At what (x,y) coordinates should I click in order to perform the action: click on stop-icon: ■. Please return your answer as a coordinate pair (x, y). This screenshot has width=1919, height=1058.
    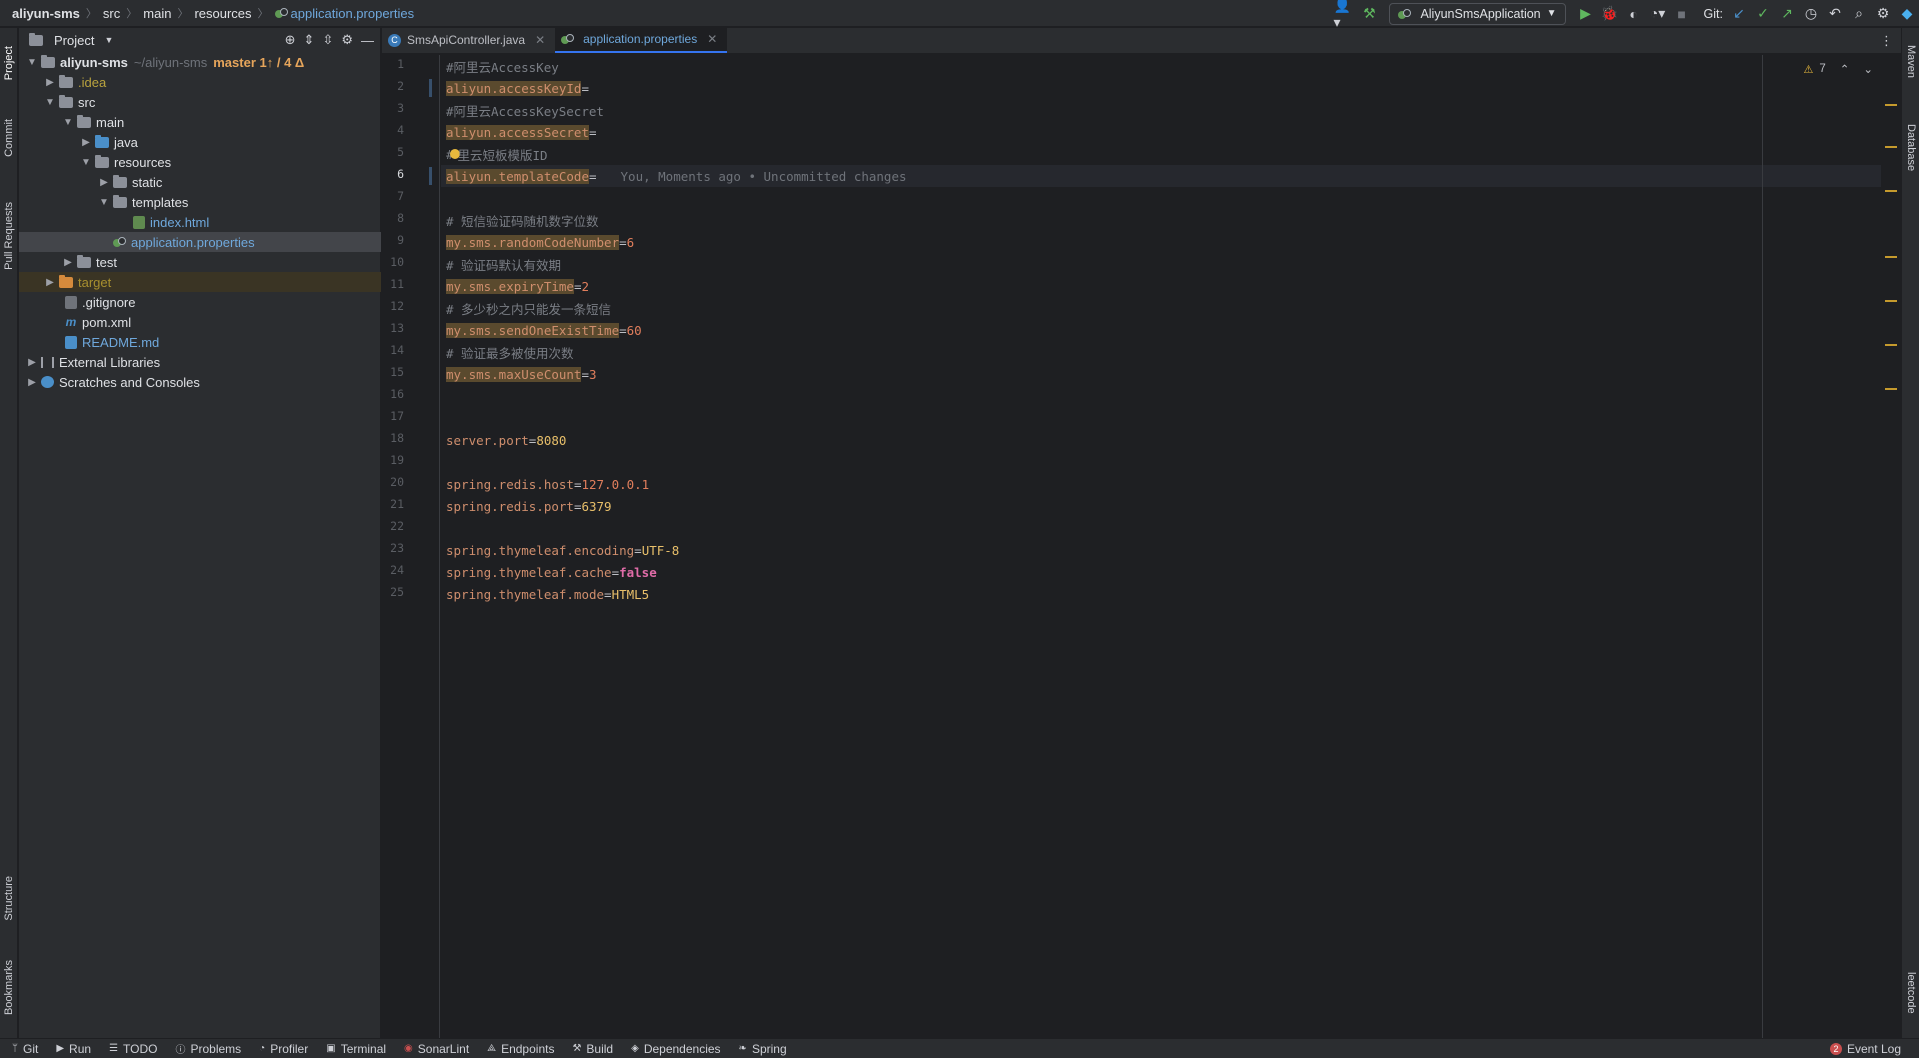
    Looking at the image, I should click on (1682, 14).